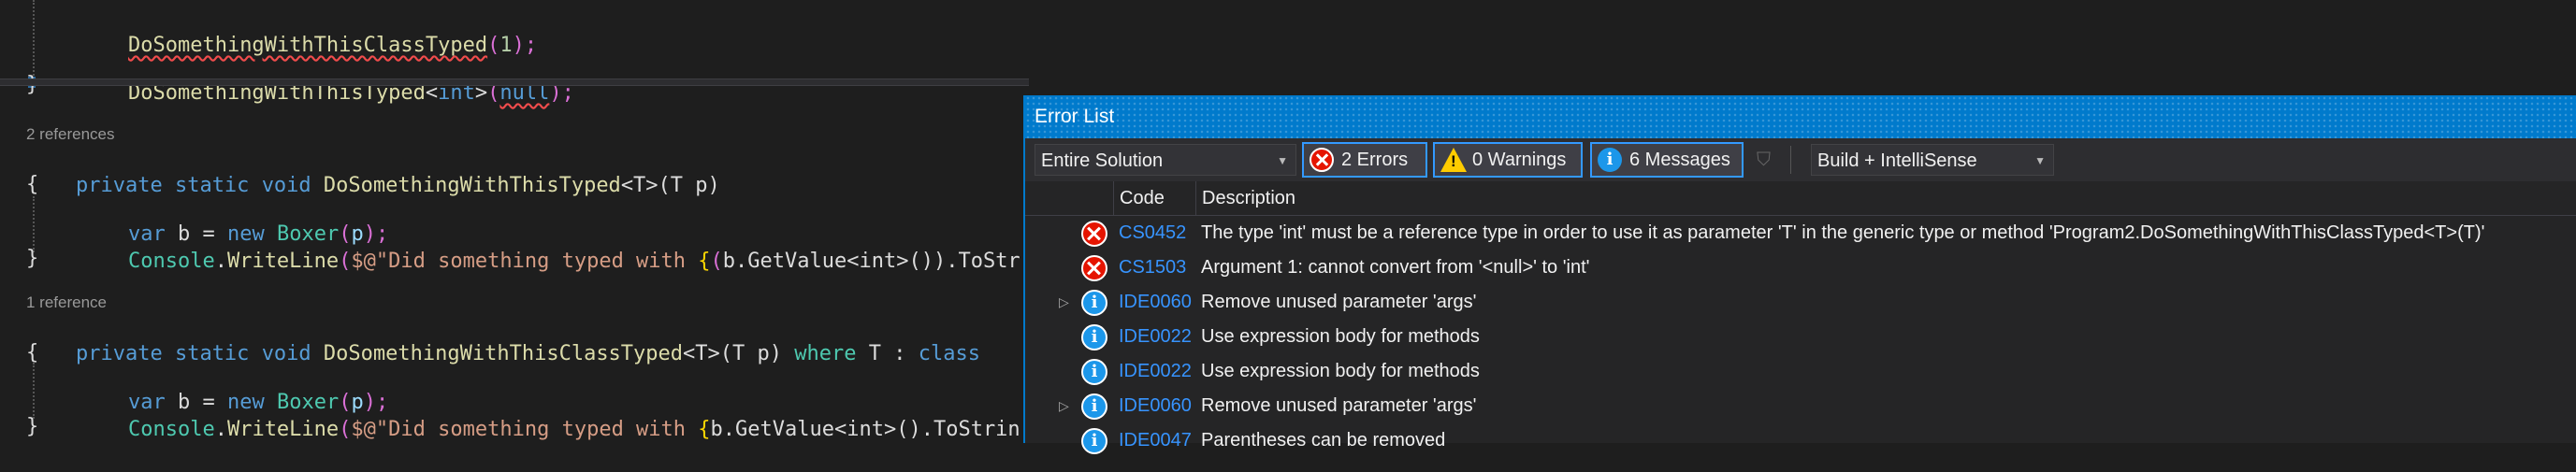 The height and width of the screenshot is (472, 2576). I want to click on error-code-link: IDE0047, so click(1155, 440).